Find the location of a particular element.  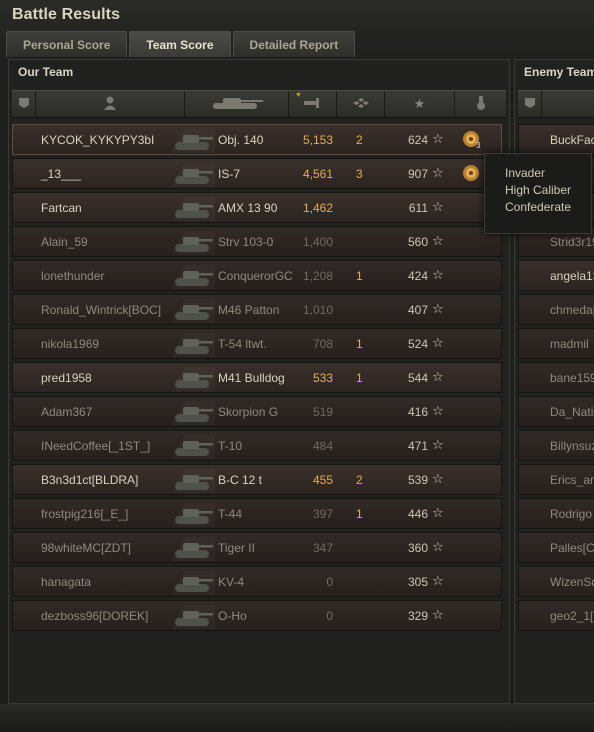

platoon-column-header is located at coordinates (24, 104).